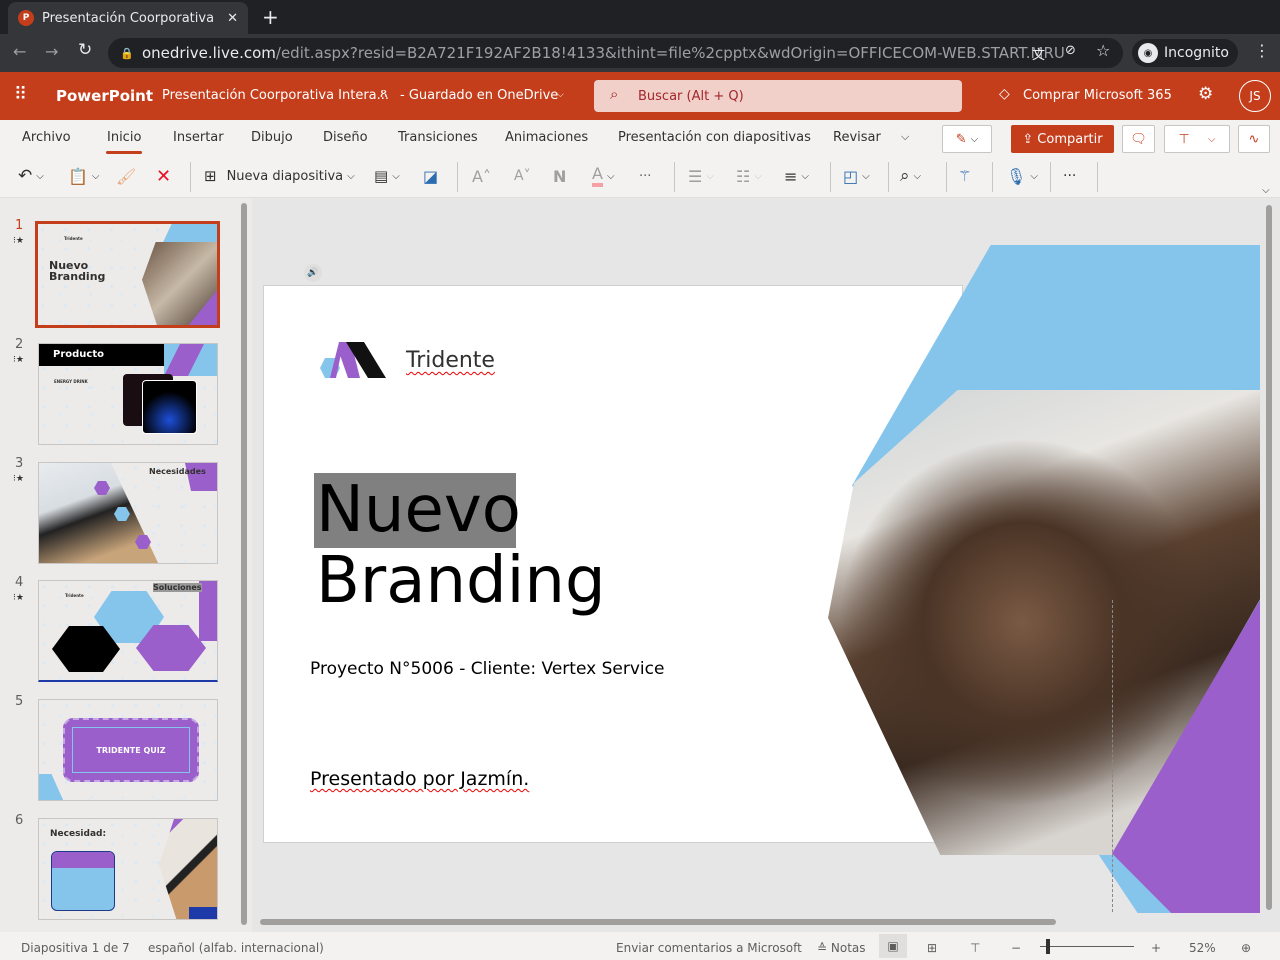 The image size is (1280, 960). What do you see at coordinates (461, 581) in the screenshot?
I see `title-line-2: Branding` at bounding box center [461, 581].